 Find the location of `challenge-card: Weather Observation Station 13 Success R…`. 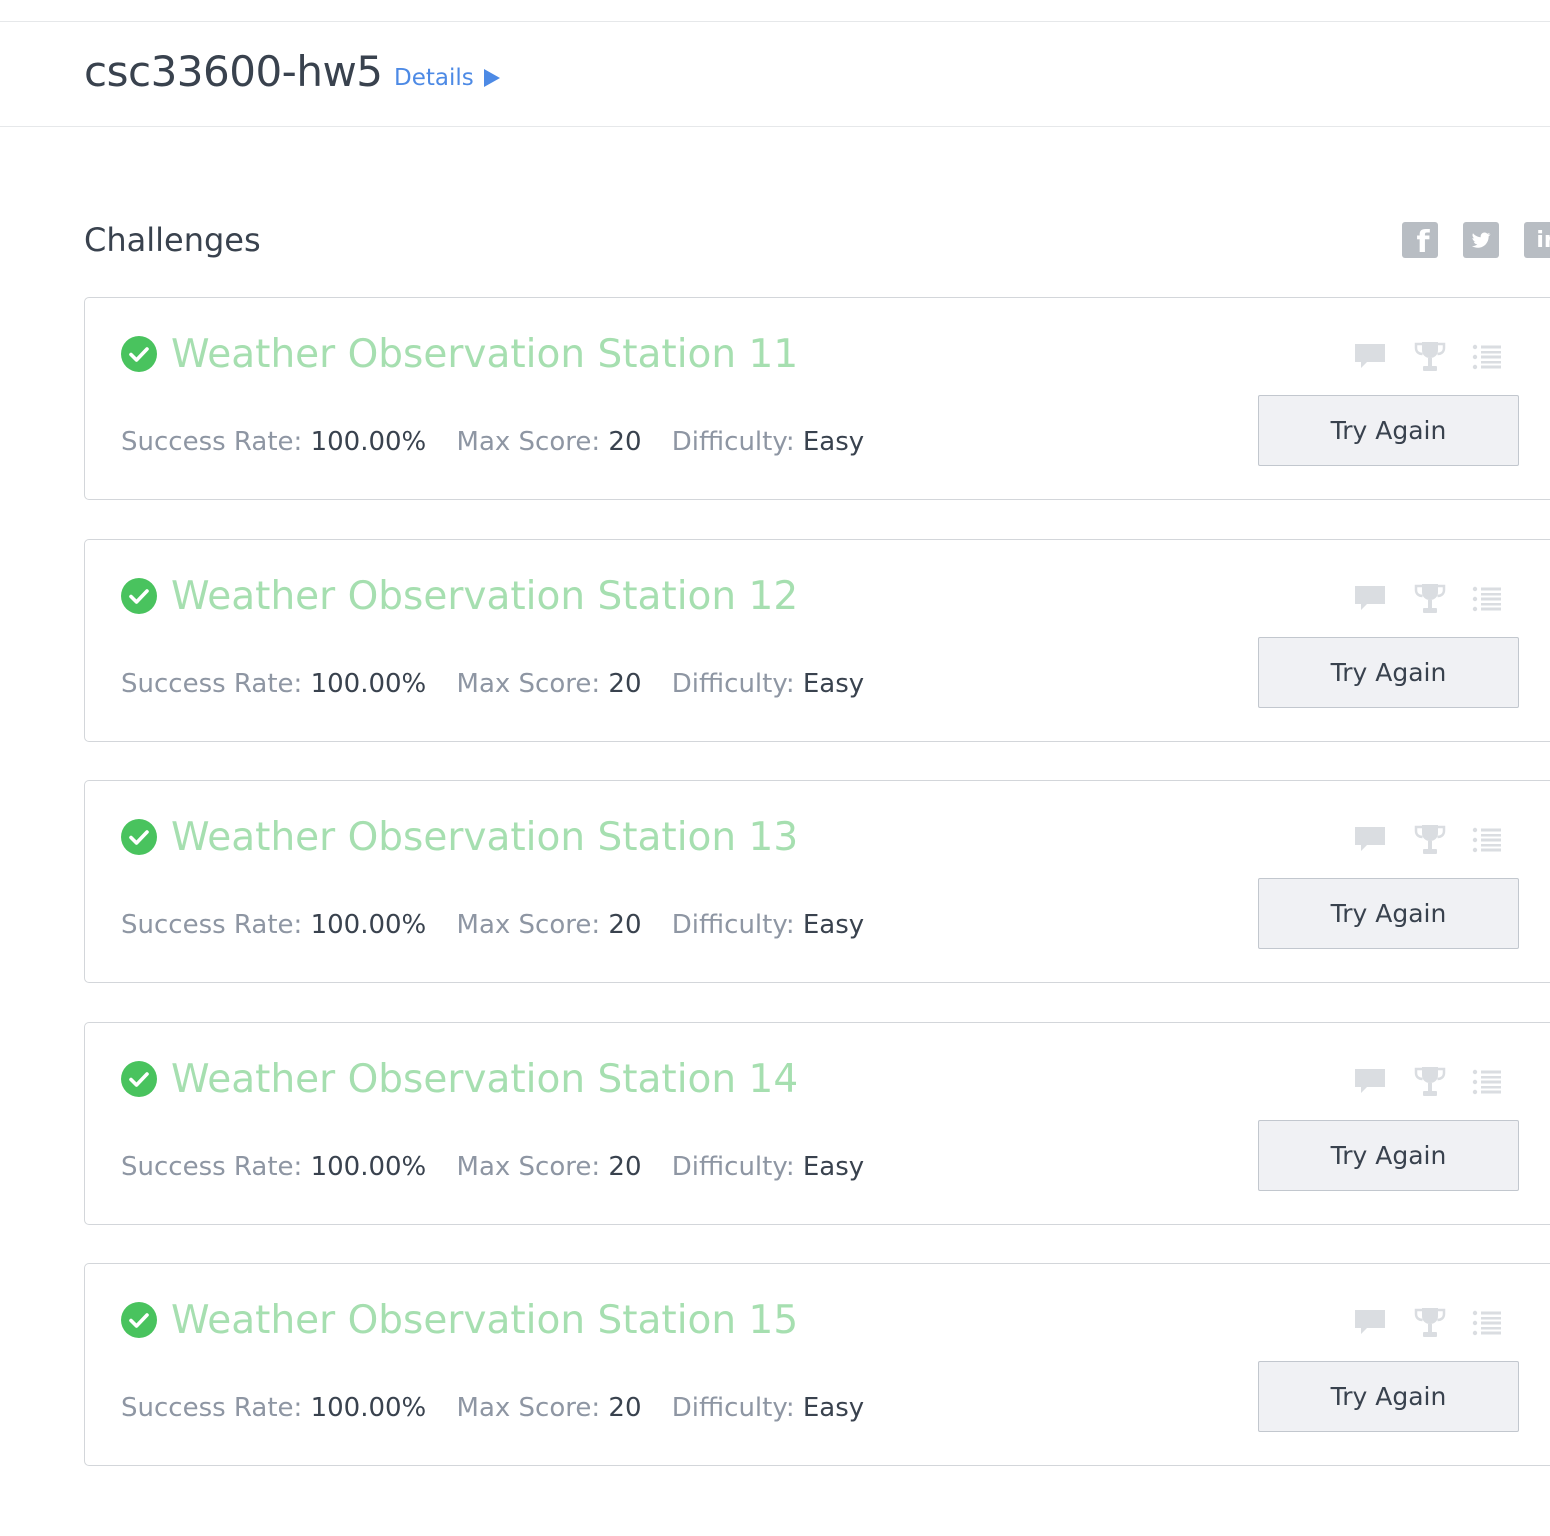

challenge-card: Weather Observation Station 13 Success R… is located at coordinates (817, 881).